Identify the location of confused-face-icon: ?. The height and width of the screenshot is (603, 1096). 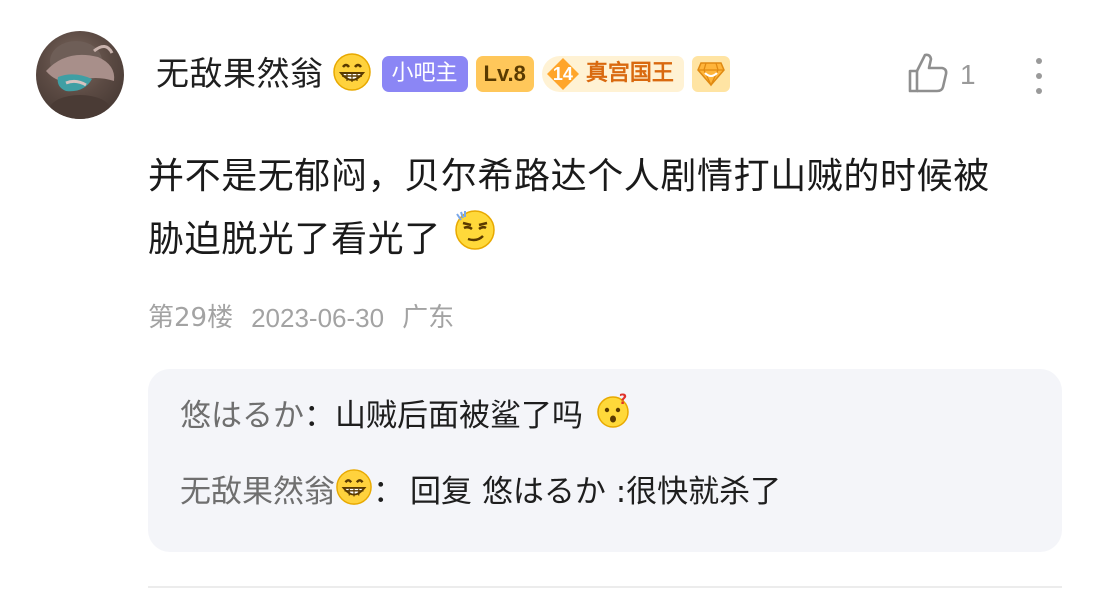
(613, 416).